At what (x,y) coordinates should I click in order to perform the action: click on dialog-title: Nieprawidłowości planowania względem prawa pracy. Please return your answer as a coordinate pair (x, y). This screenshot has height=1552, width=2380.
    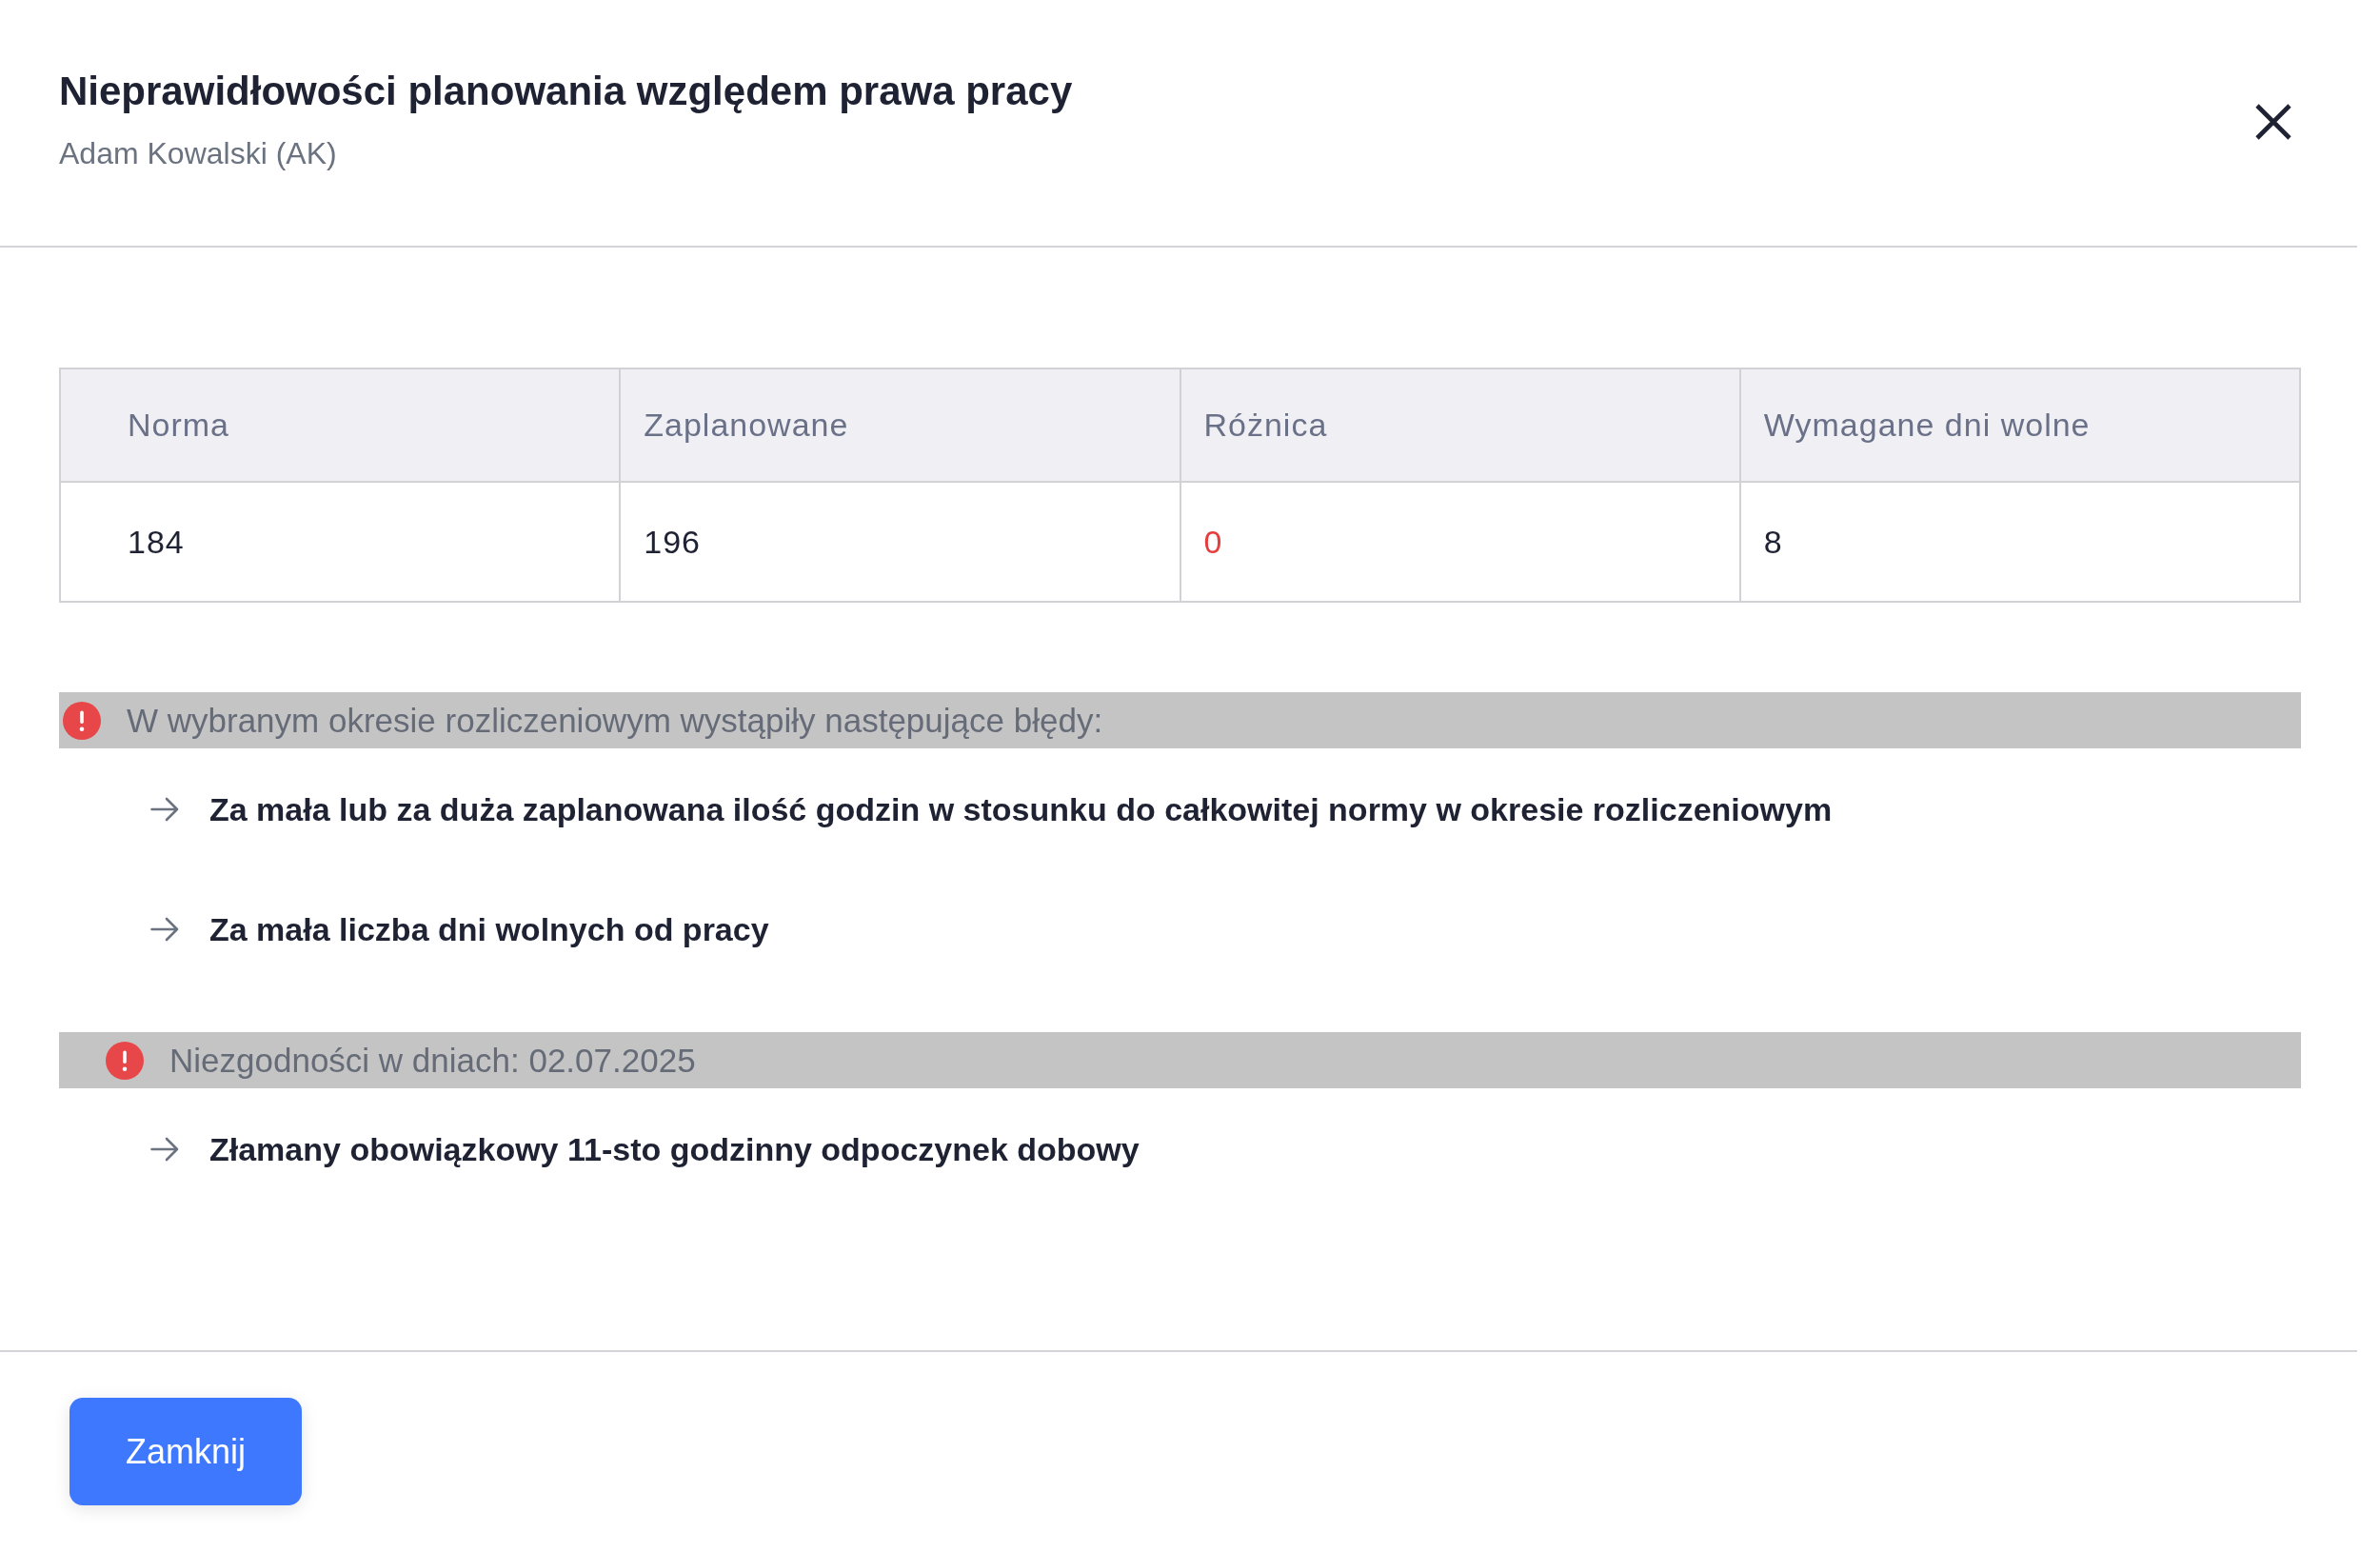
    Looking at the image, I should click on (566, 91).